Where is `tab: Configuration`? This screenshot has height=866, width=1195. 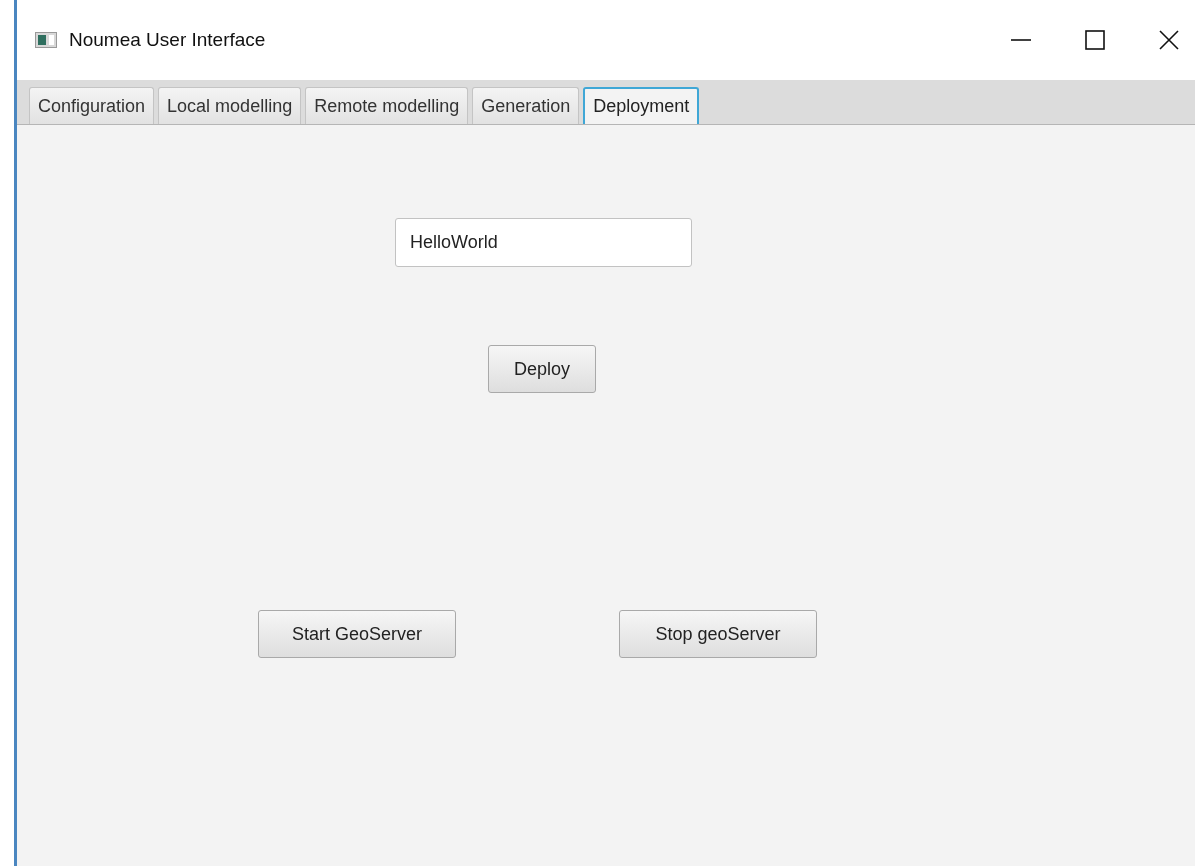
tab: Configuration is located at coordinates (92, 105).